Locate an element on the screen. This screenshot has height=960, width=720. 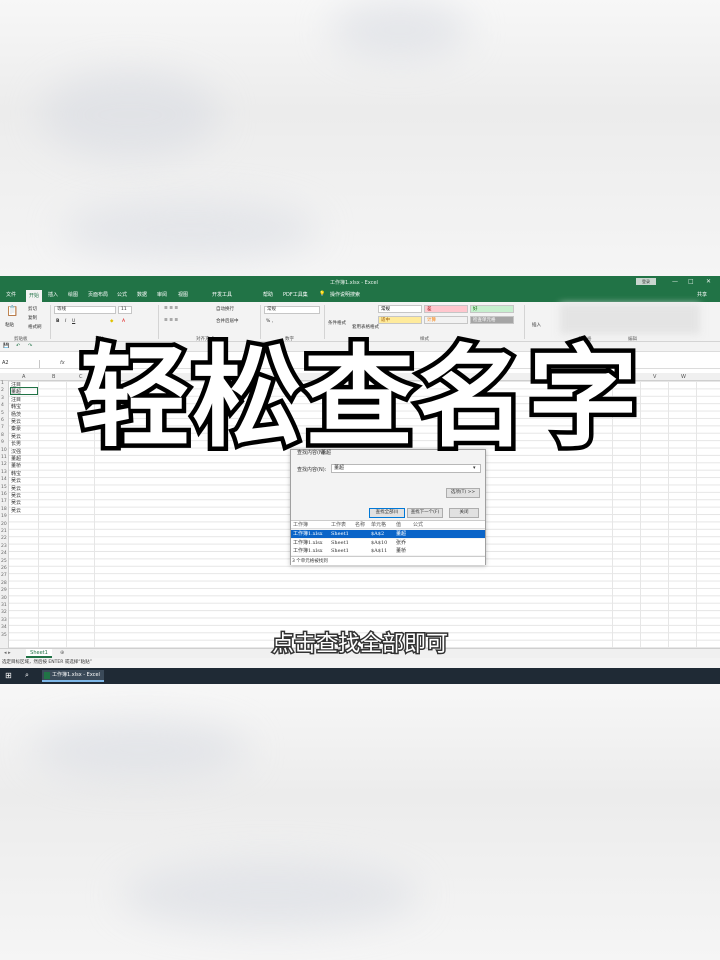
results-col-header: 单元格 is located at coordinates (378, 524).